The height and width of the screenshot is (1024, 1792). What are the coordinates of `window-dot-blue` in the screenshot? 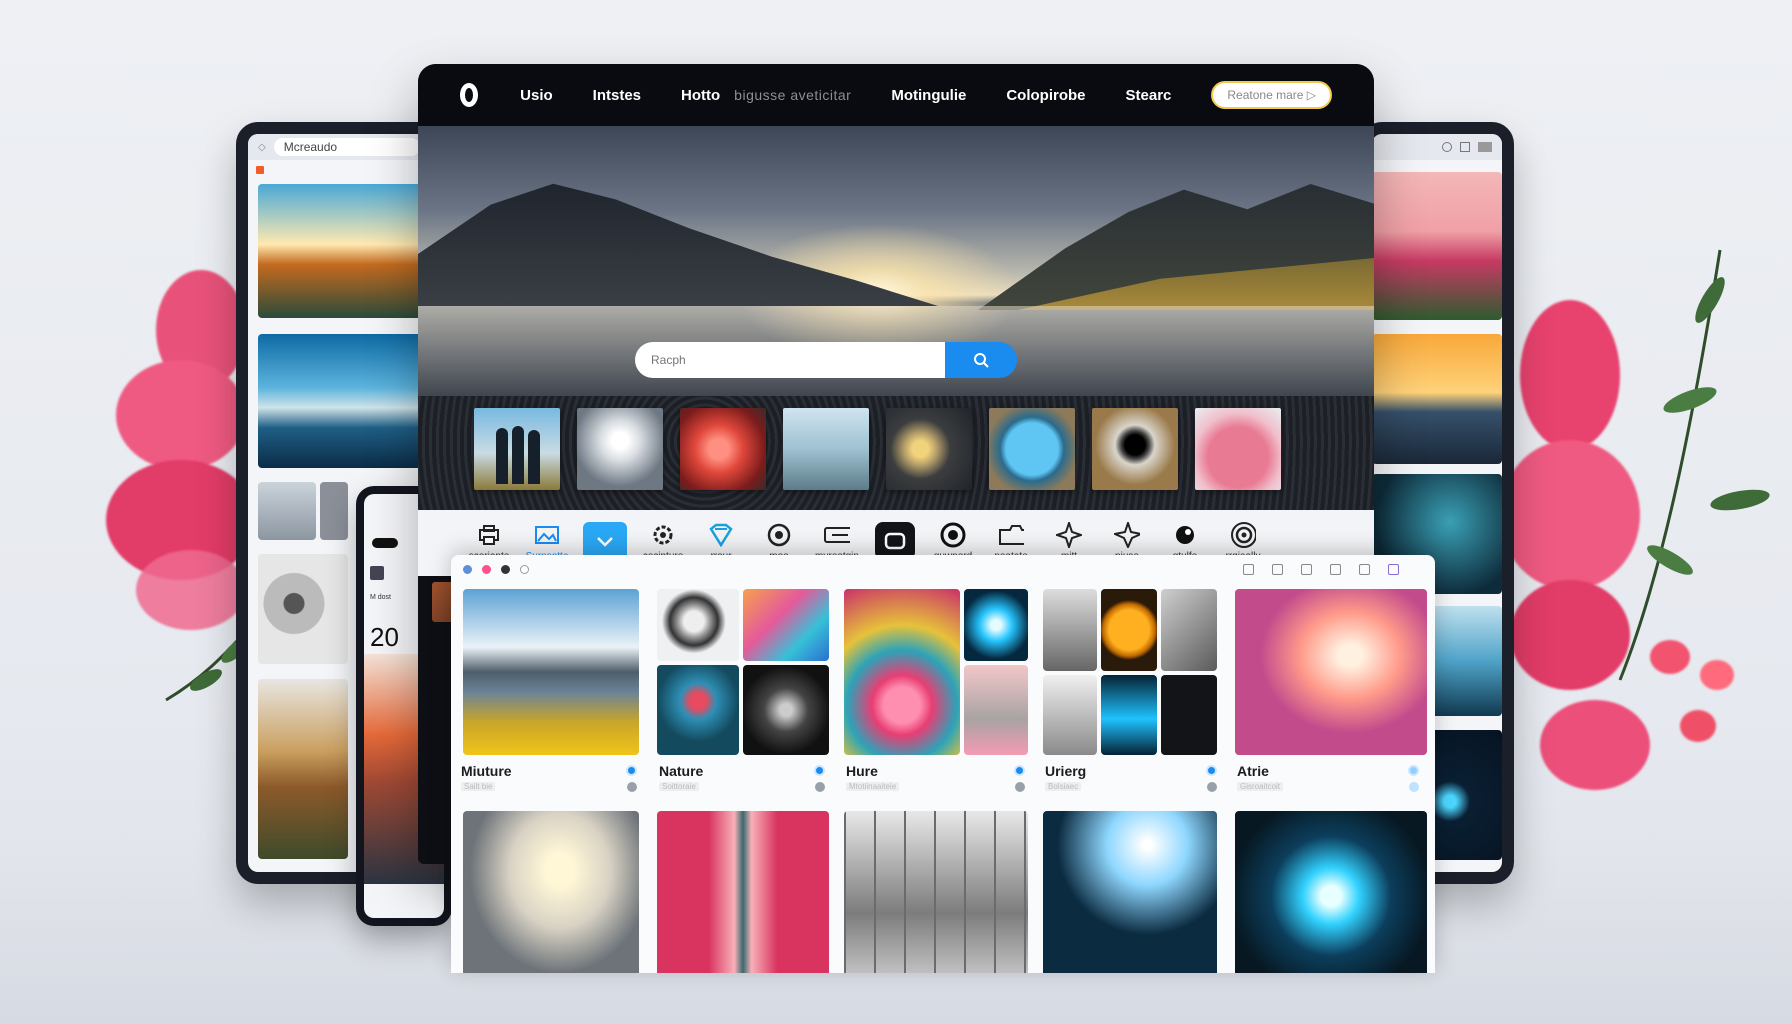 It's located at (467, 569).